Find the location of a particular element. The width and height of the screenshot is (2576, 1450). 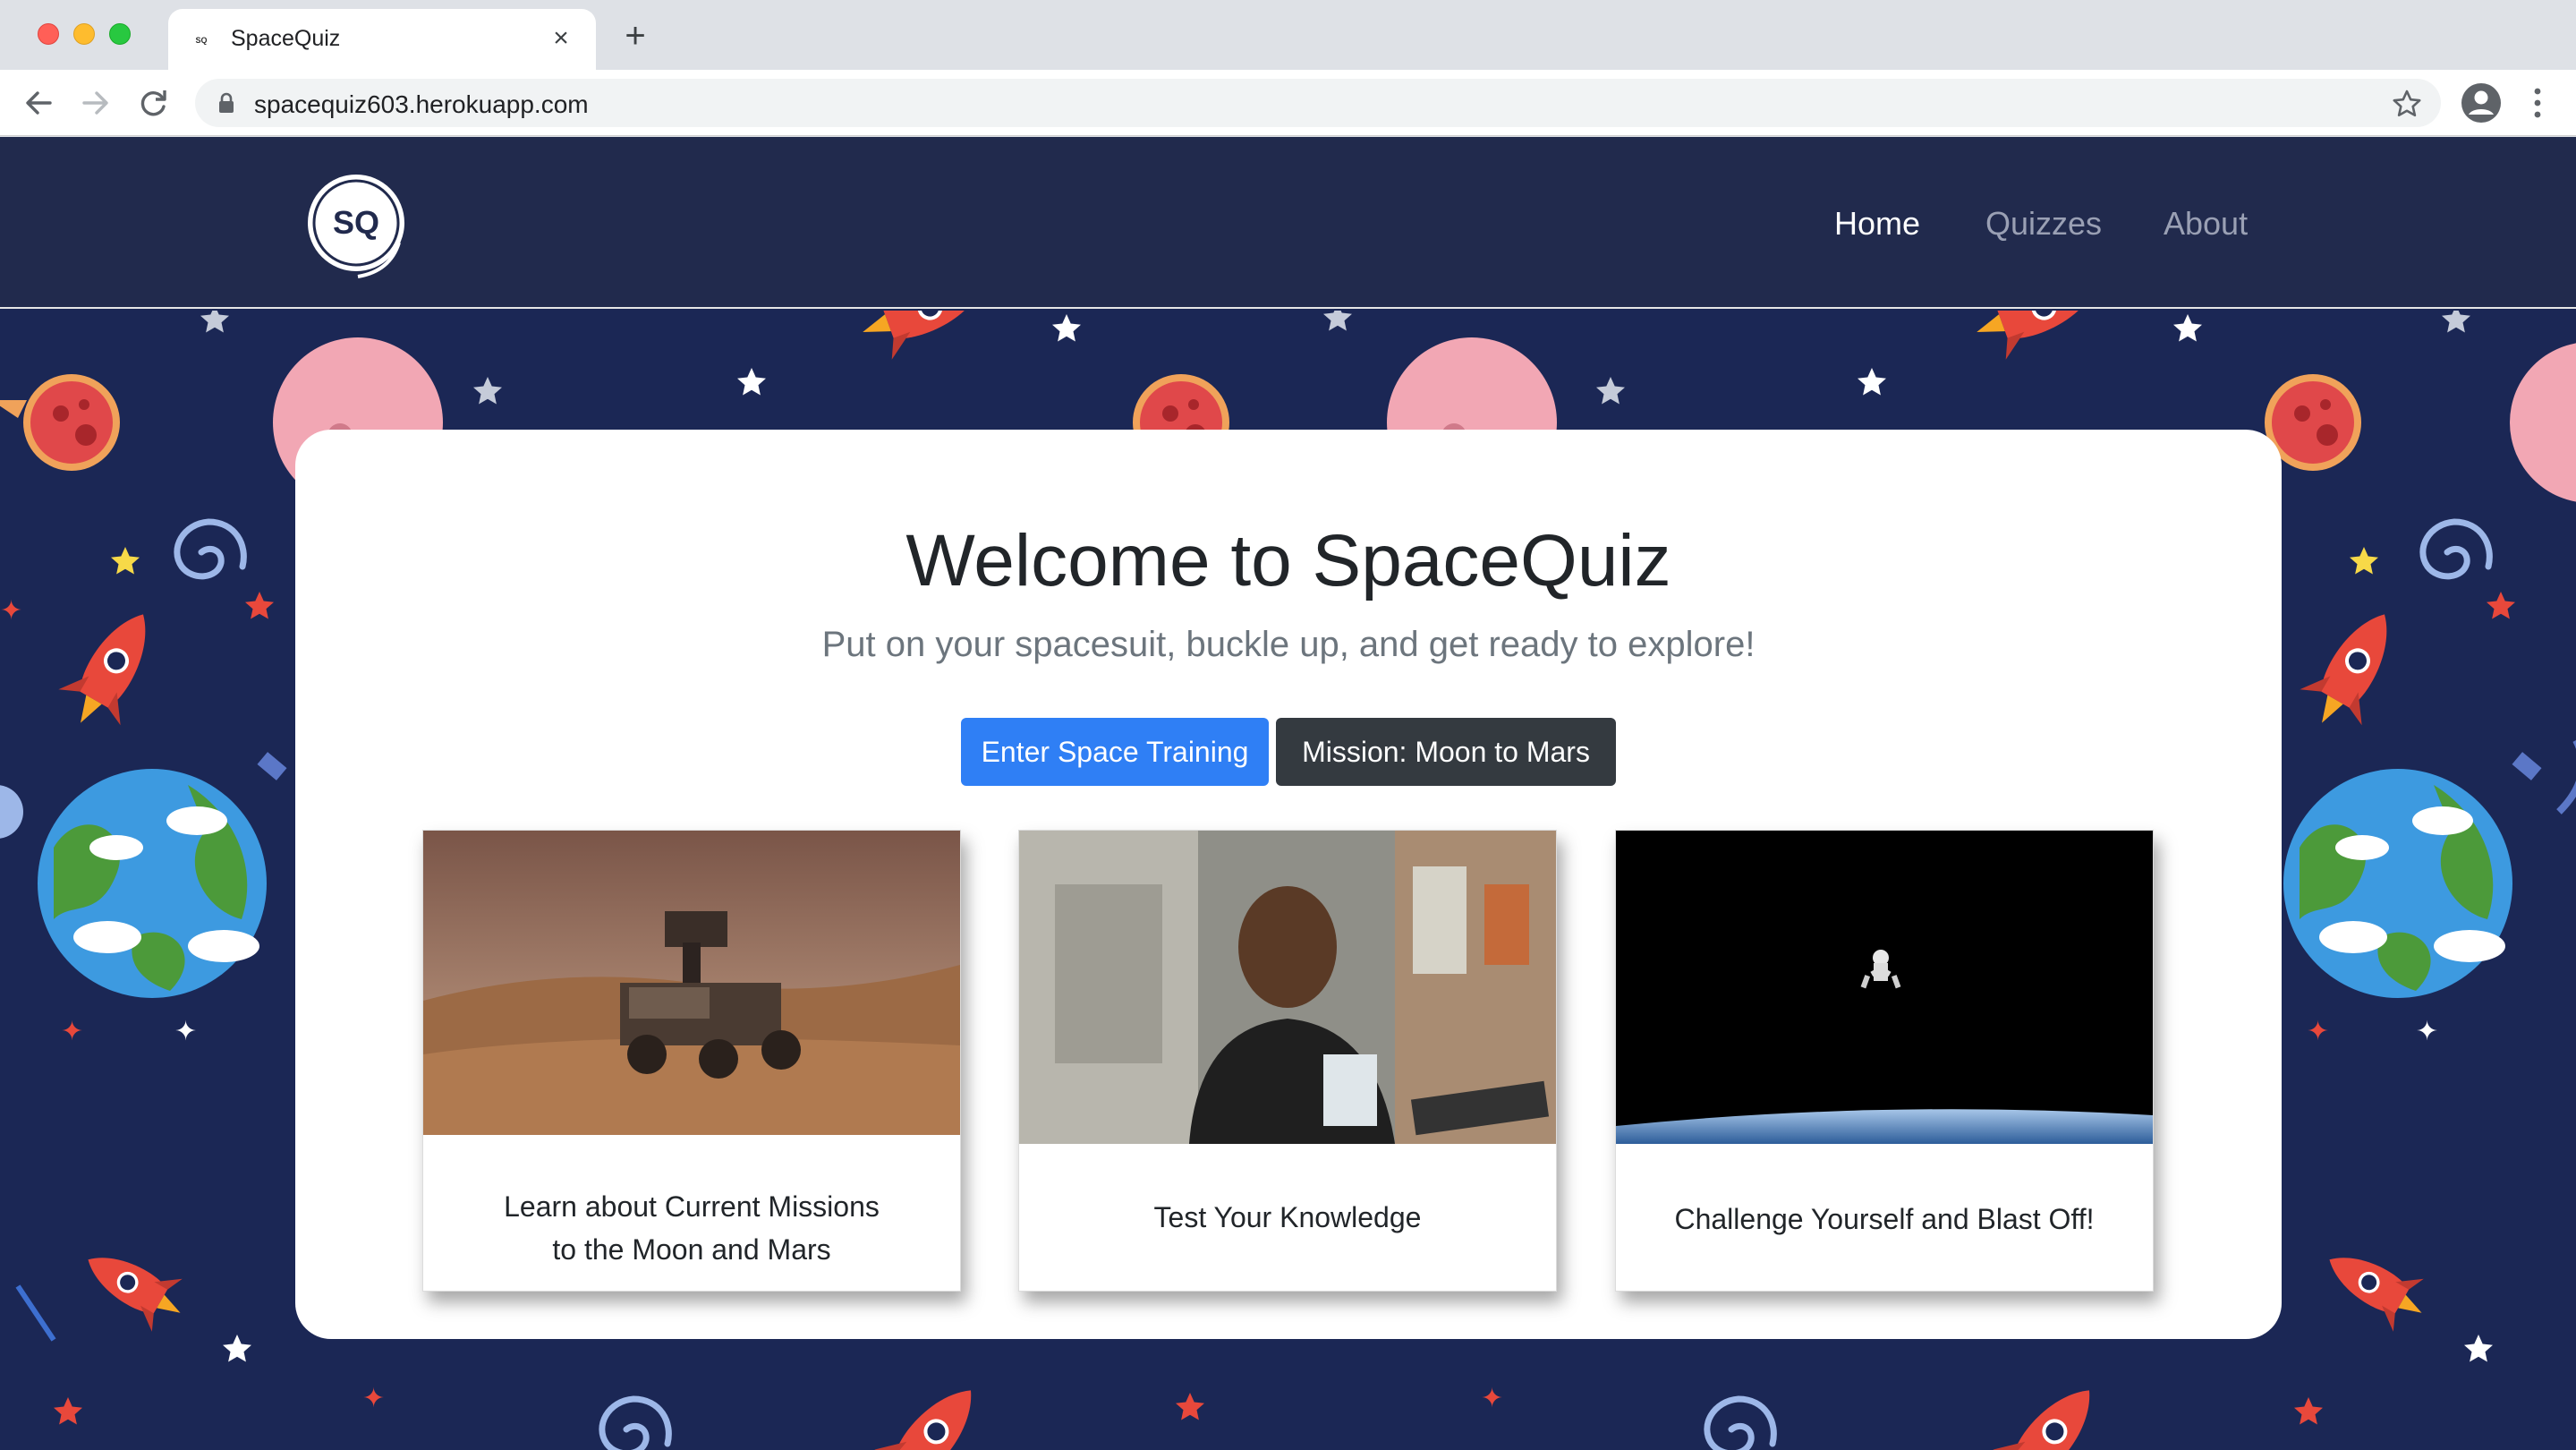

spacequiz-logo: SQ is located at coordinates (359, 224).